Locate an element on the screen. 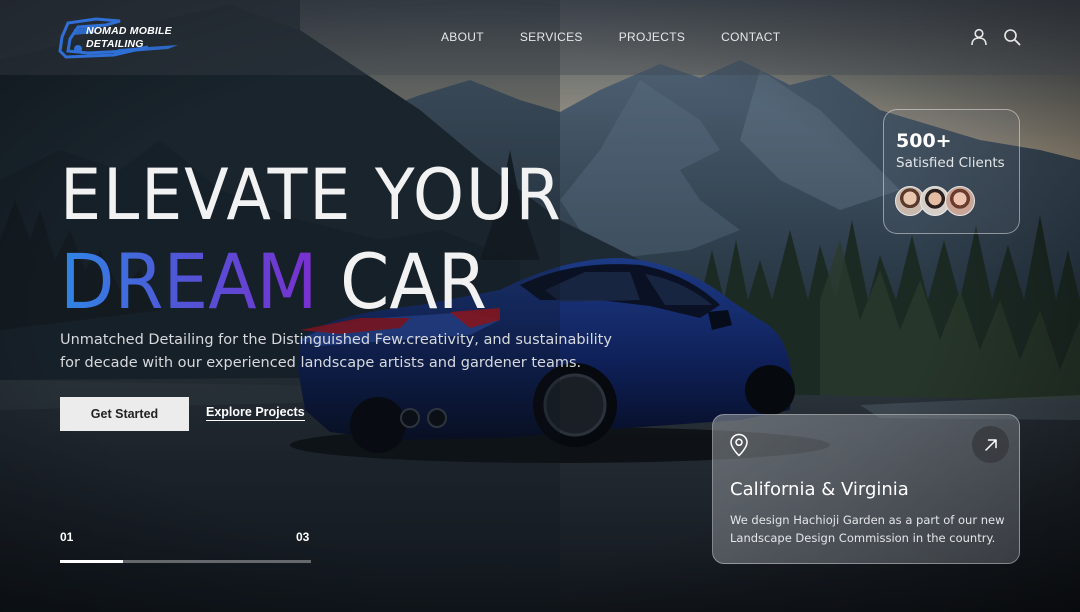 The image size is (1080, 612). user-icon is located at coordinates (979, 37).